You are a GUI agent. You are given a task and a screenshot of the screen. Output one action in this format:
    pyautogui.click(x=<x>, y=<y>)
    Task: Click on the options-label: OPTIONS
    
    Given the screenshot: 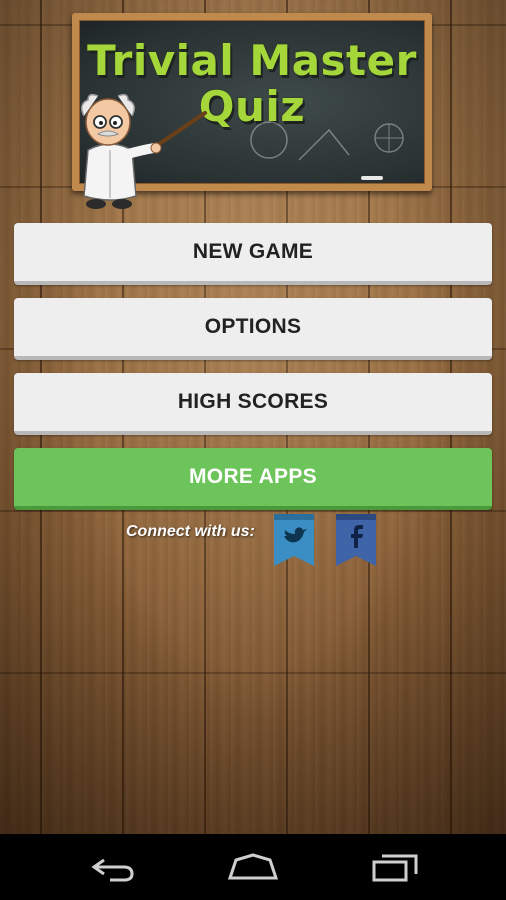 What is the action you would take?
    pyautogui.click(x=253, y=326)
    